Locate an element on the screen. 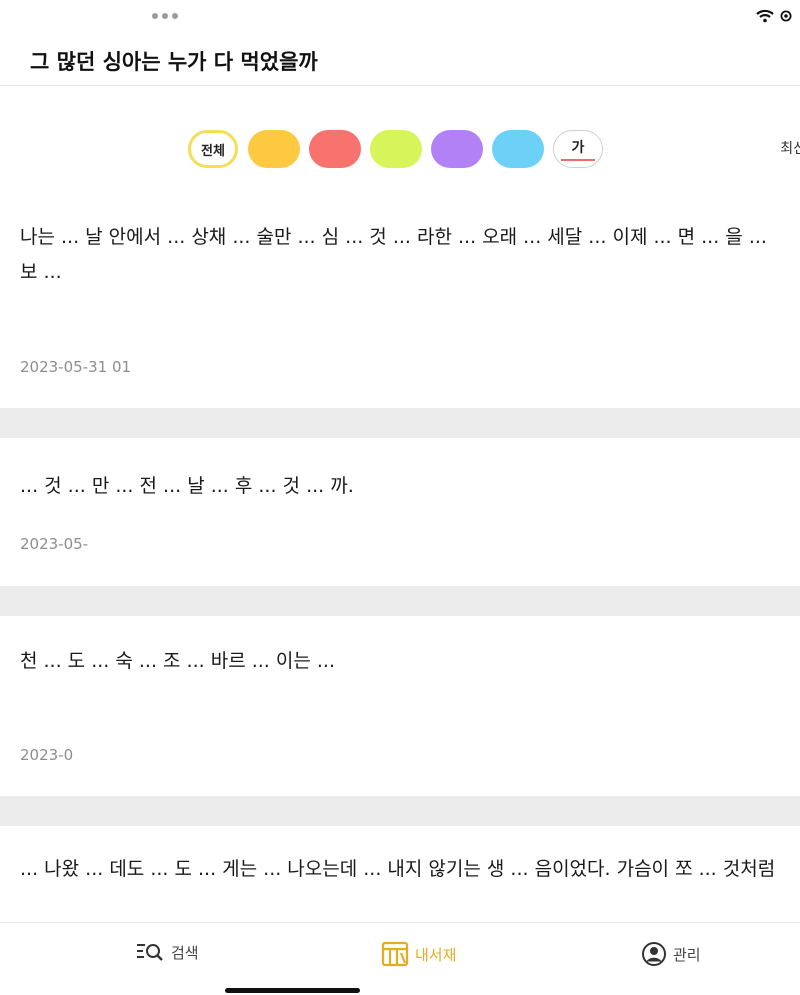 The height and width of the screenshot is (995, 800). multitask-dots is located at coordinates (165, 16).